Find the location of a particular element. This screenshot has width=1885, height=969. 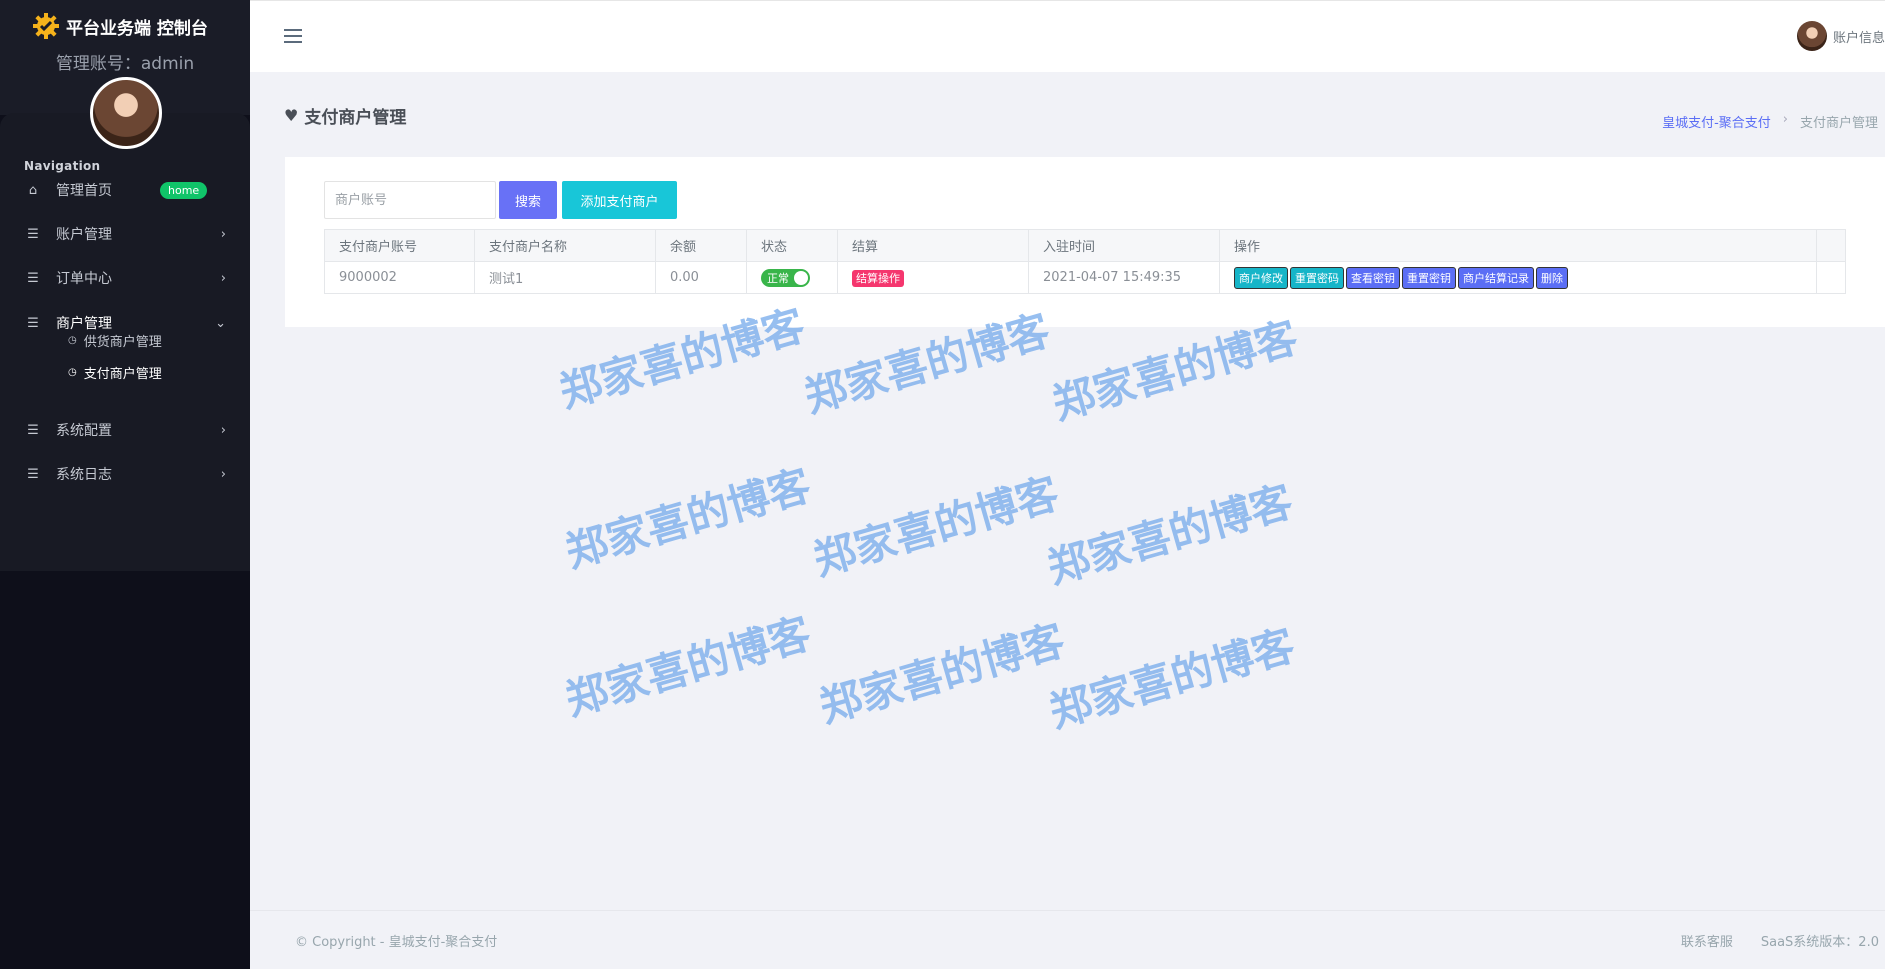

gear-logo-icon is located at coordinates (46, 26).